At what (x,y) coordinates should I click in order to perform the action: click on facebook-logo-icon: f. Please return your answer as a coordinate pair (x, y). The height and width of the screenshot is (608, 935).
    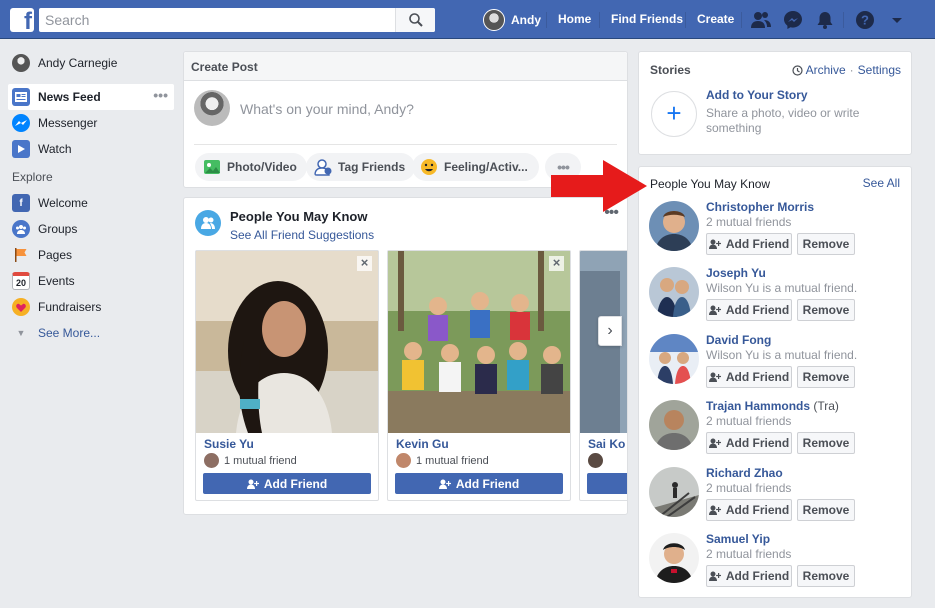
    Looking at the image, I should click on (22, 20).